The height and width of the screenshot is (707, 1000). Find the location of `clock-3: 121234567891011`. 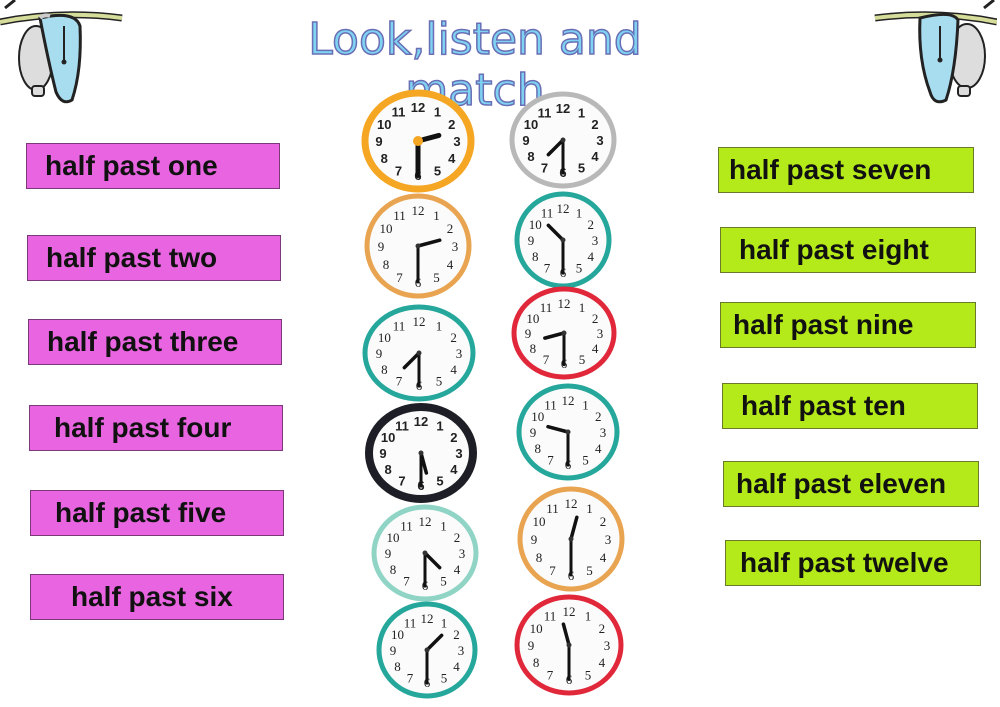

clock-3: 121234567891011 is located at coordinates (418, 246).